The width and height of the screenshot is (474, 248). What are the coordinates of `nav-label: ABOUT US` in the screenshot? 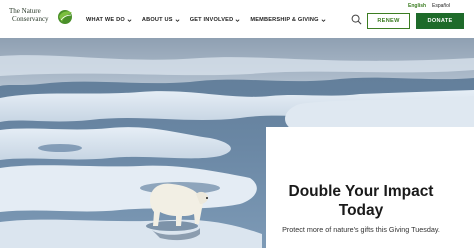 It's located at (157, 20).